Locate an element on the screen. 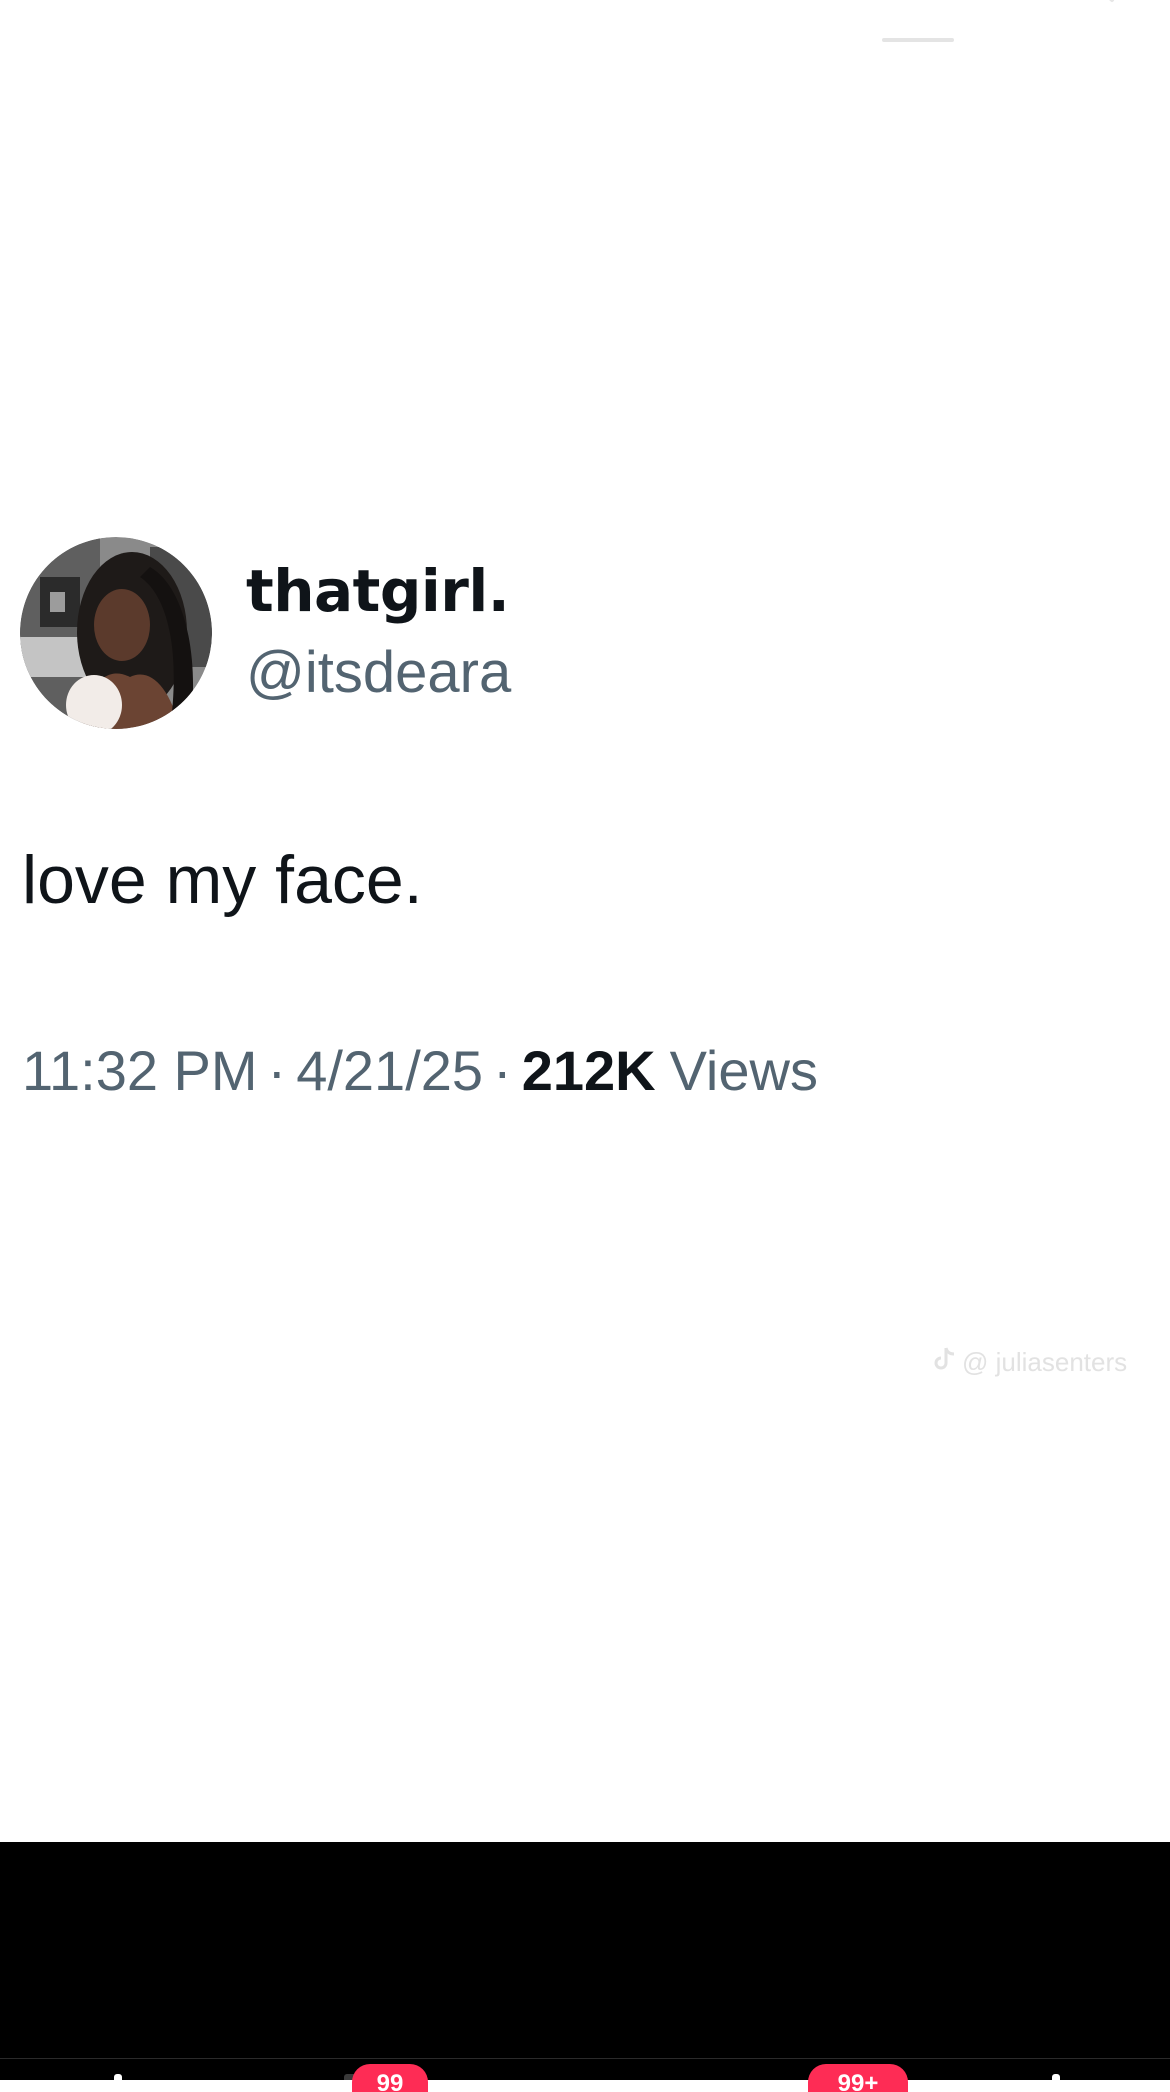 The width and height of the screenshot is (1170, 2092). tweet-meta: 11:32 PM · 4/21/25 · 212K Views is located at coordinates (420, 1071).